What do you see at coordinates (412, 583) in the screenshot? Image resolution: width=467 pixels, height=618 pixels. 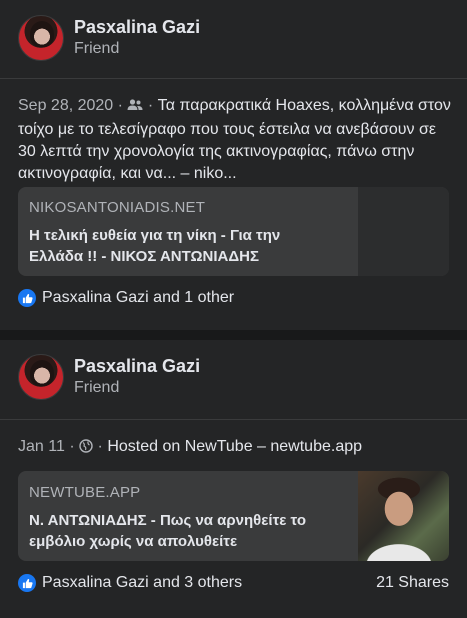 I see `shares-count: 21 Shares` at bounding box center [412, 583].